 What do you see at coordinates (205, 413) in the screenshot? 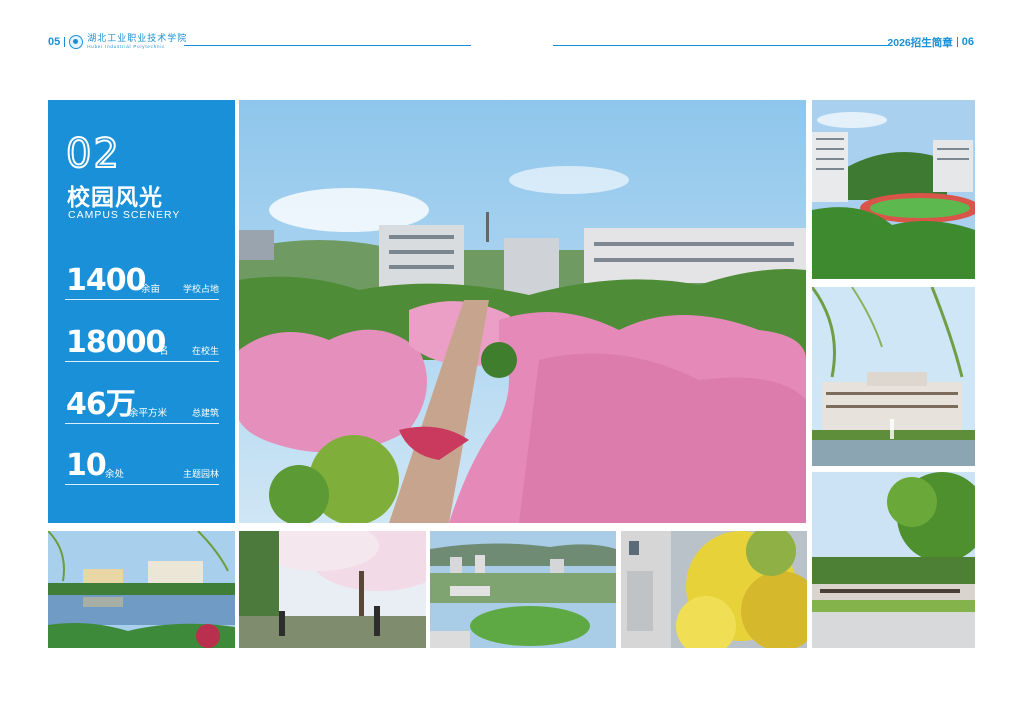
I see `stat-desc: 总建筑` at bounding box center [205, 413].